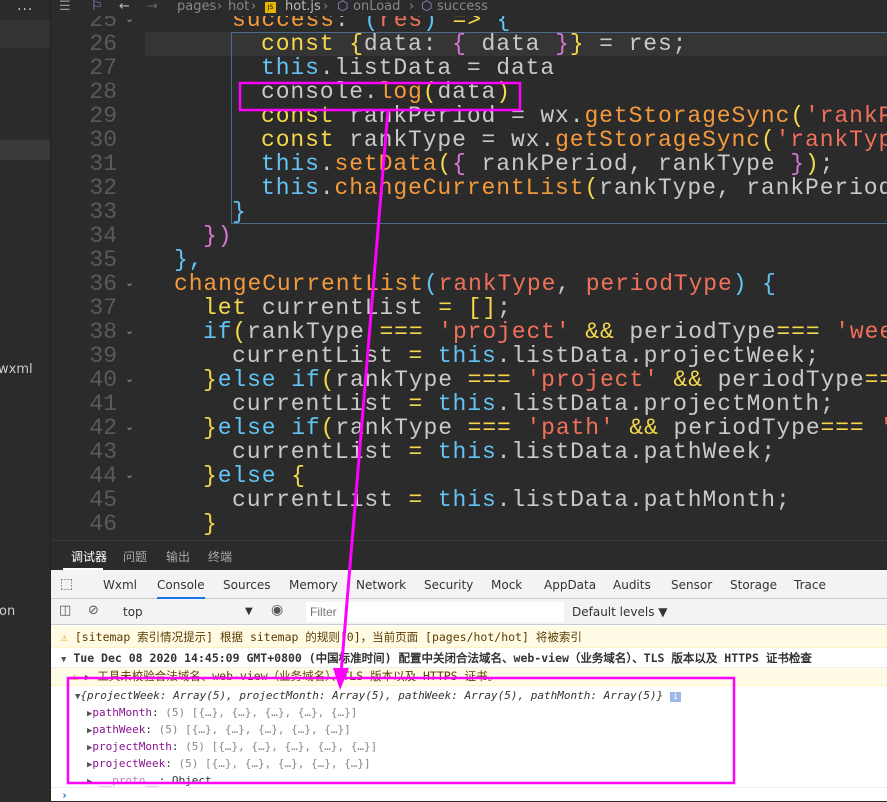 This screenshot has height=802, width=887. Describe the element at coordinates (376, 7) in the screenshot. I see `breadcrumb-onload: onLoad` at that location.